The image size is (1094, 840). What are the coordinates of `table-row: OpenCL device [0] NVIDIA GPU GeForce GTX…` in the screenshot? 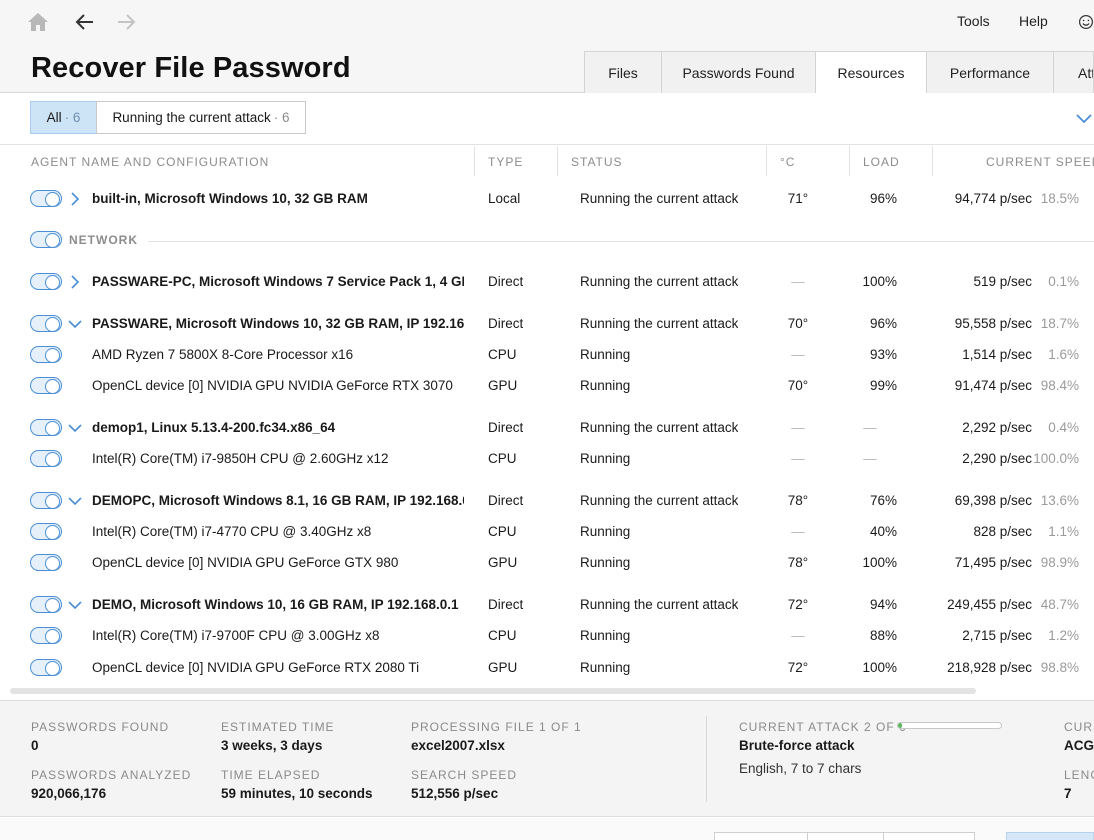 It's located at (547, 563).